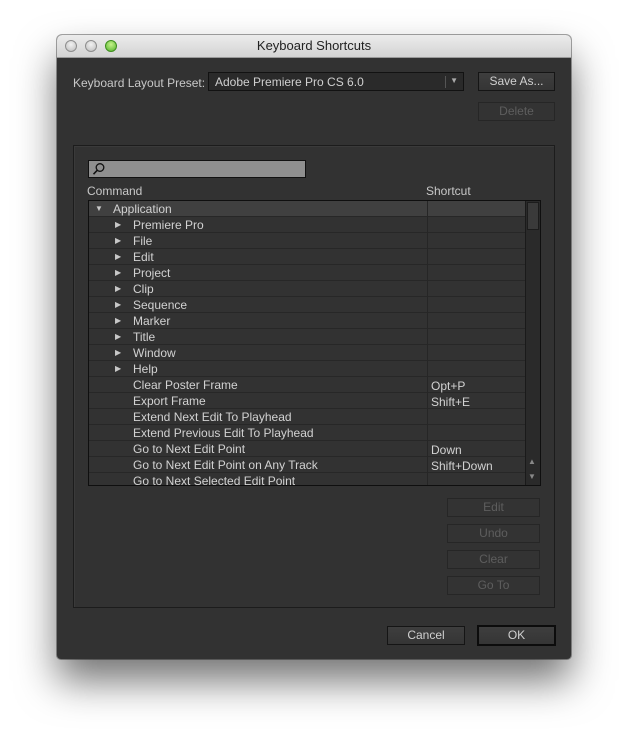 This screenshot has width=628, height=739. I want to click on table-row: ▶ Title, so click(307, 337).